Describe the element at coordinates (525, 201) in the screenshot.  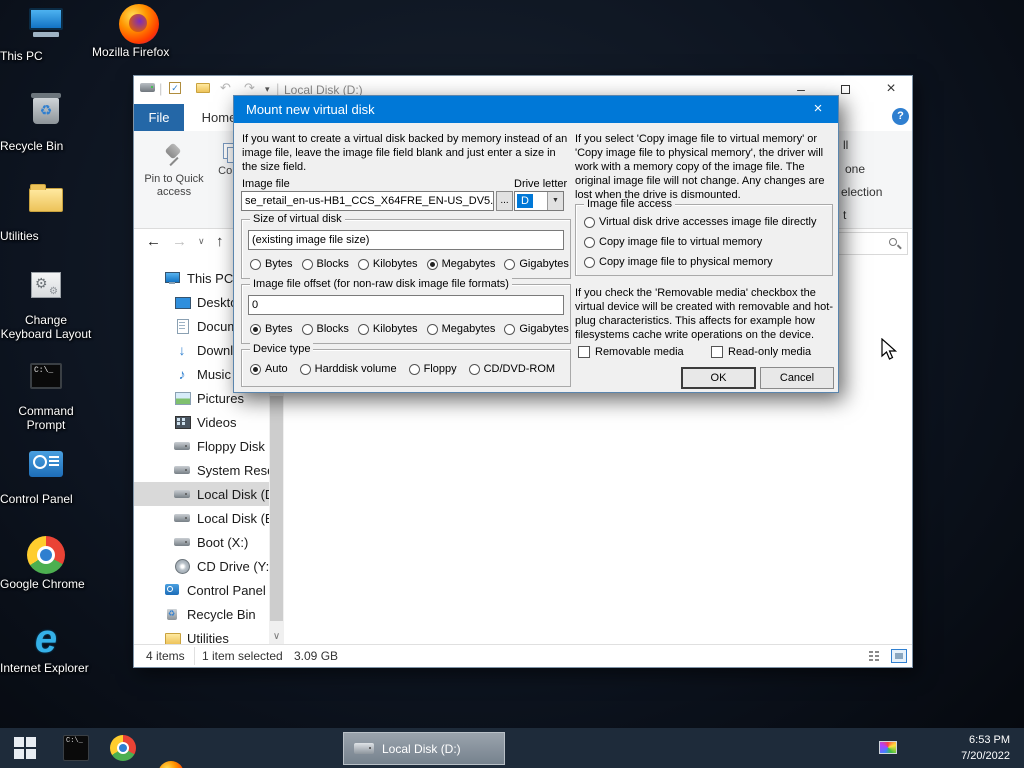
I see `drive-letter-value: D` at that location.